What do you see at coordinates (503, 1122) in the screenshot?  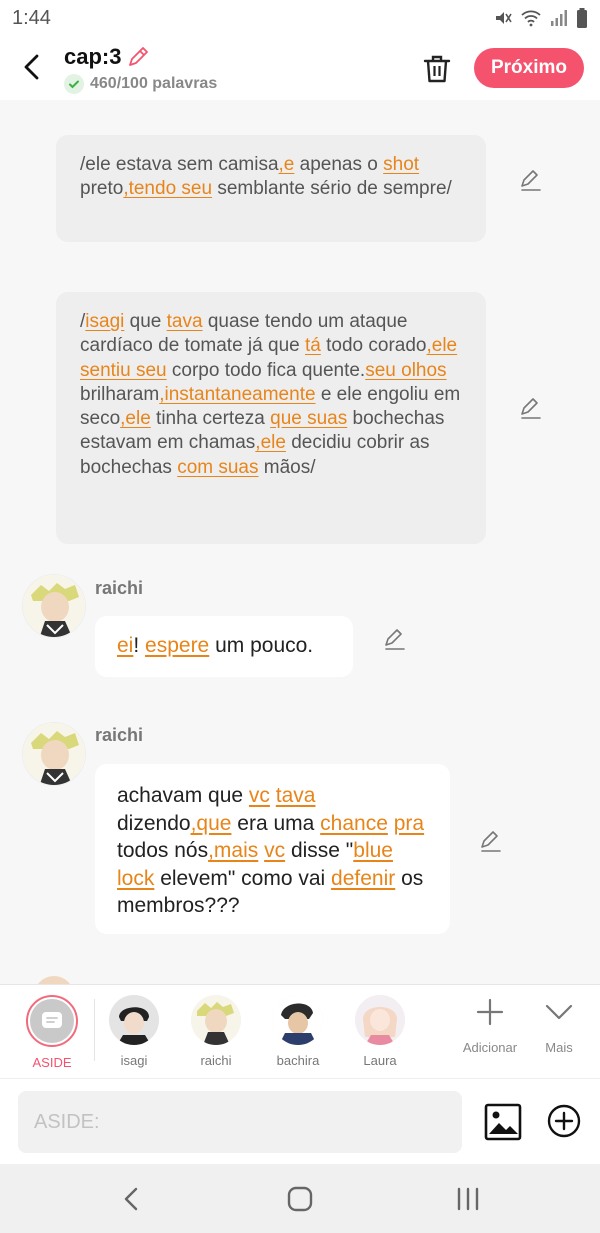 I see `insert-image-button` at bounding box center [503, 1122].